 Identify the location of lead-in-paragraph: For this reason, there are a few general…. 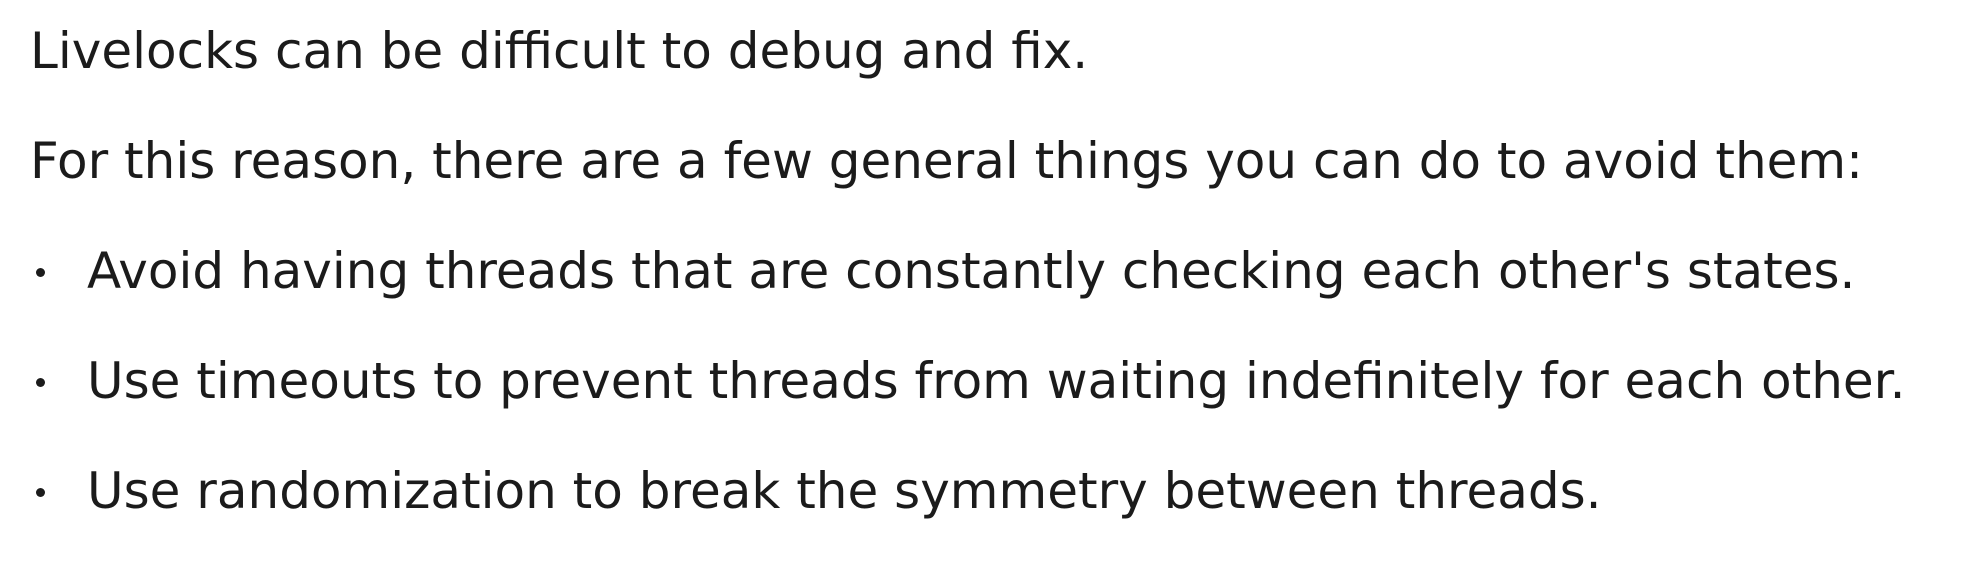
(946, 161).